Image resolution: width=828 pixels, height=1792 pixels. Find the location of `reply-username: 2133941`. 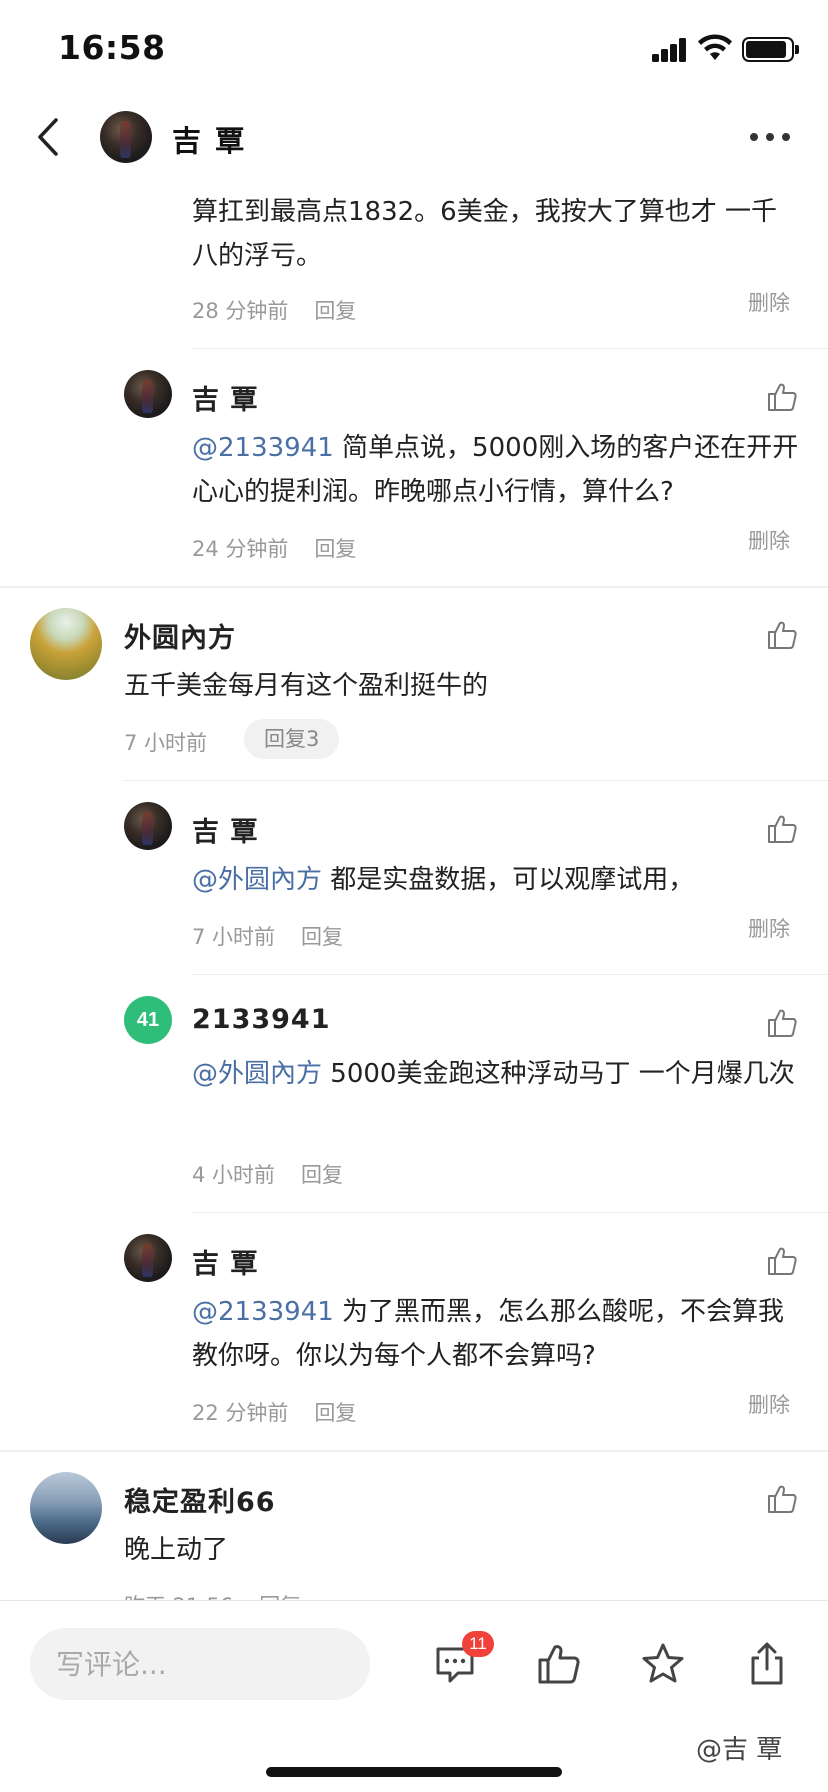

reply-username: 2133941 is located at coordinates (261, 1019).